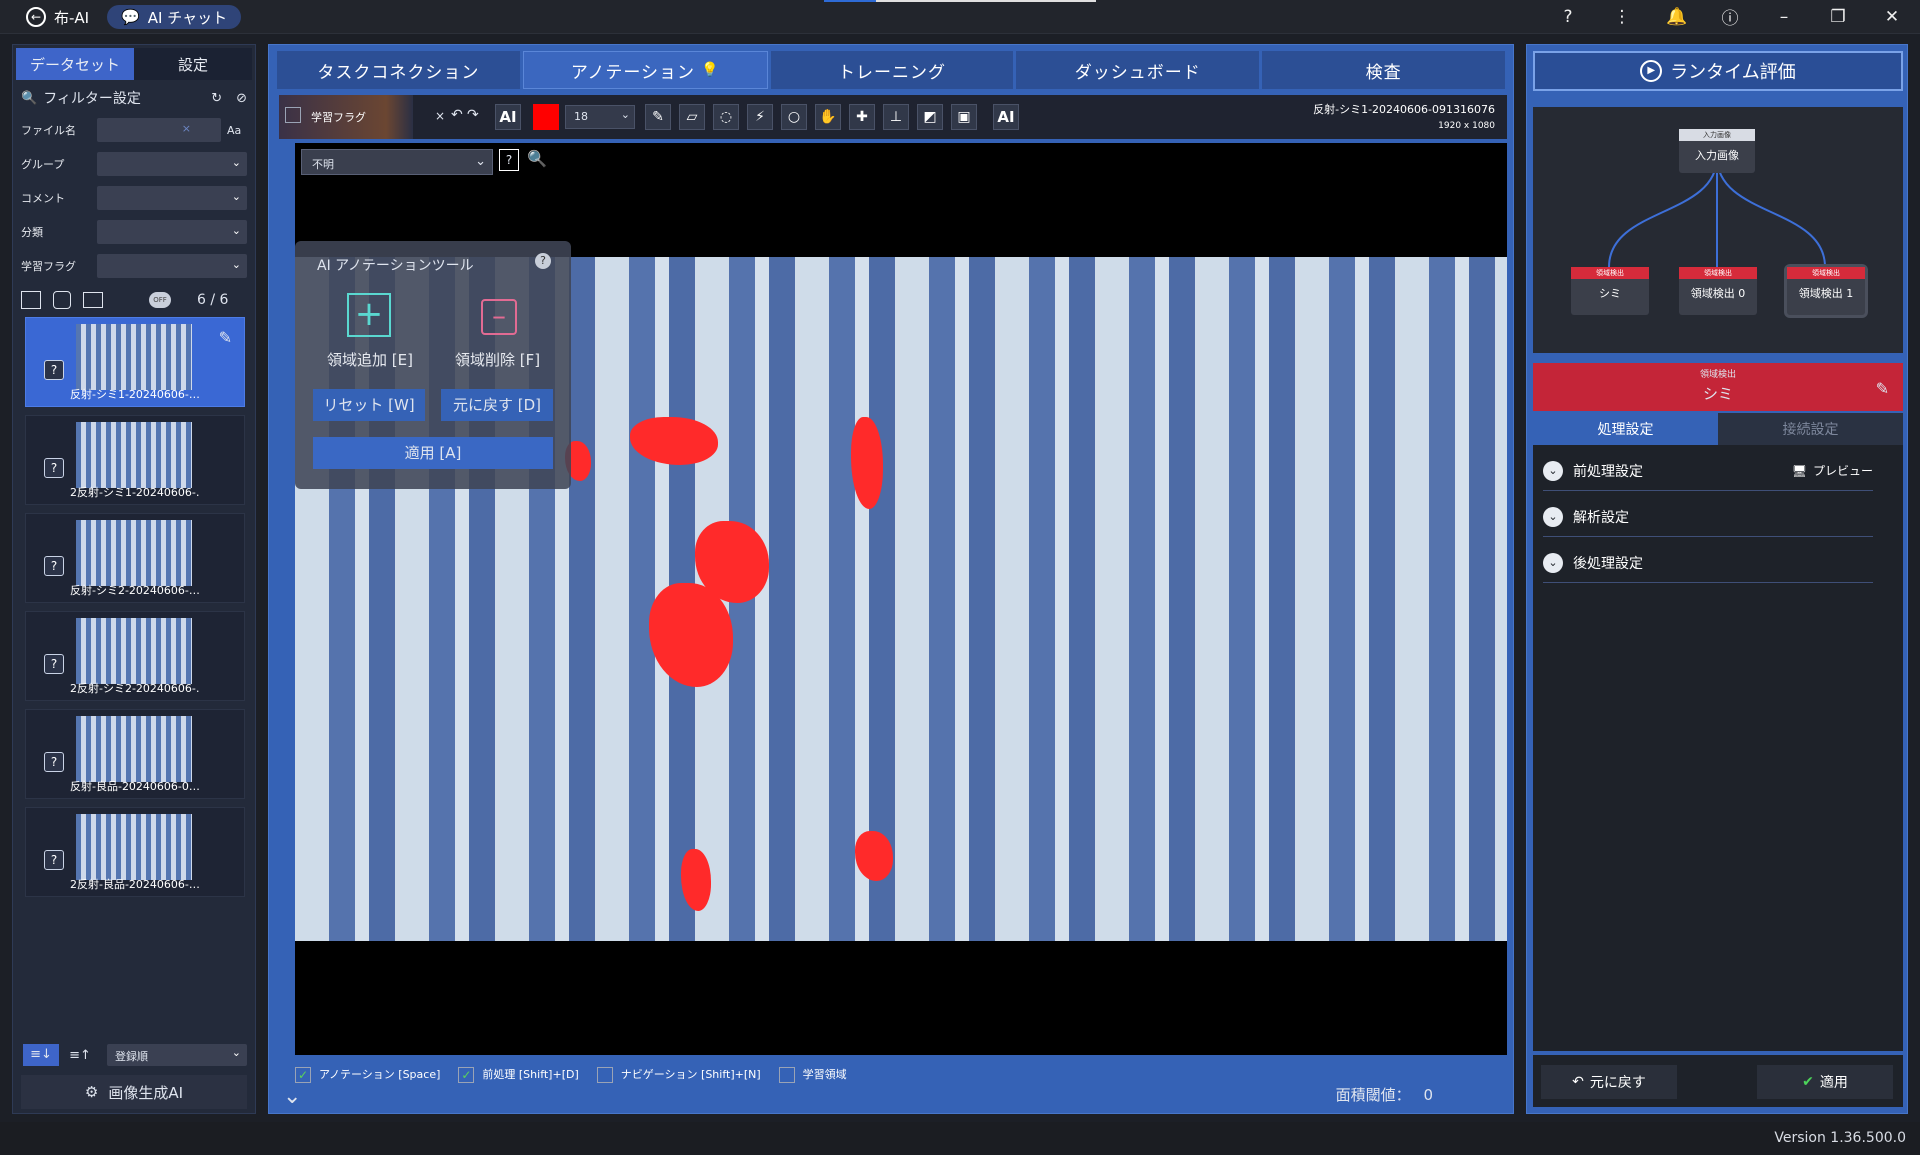 This screenshot has width=1920, height=1155. Describe the element at coordinates (93, 300) in the screenshot. I see `book-icon` at that location.